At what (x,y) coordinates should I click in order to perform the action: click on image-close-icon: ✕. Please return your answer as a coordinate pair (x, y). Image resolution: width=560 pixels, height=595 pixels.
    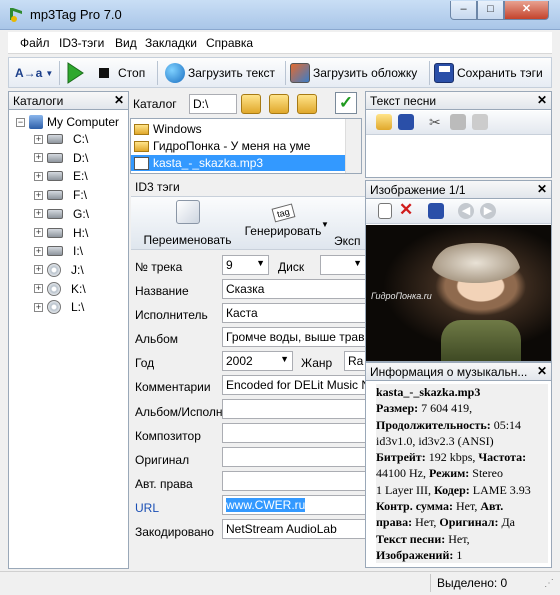
    Looking at the image, I should click on (542, 189).